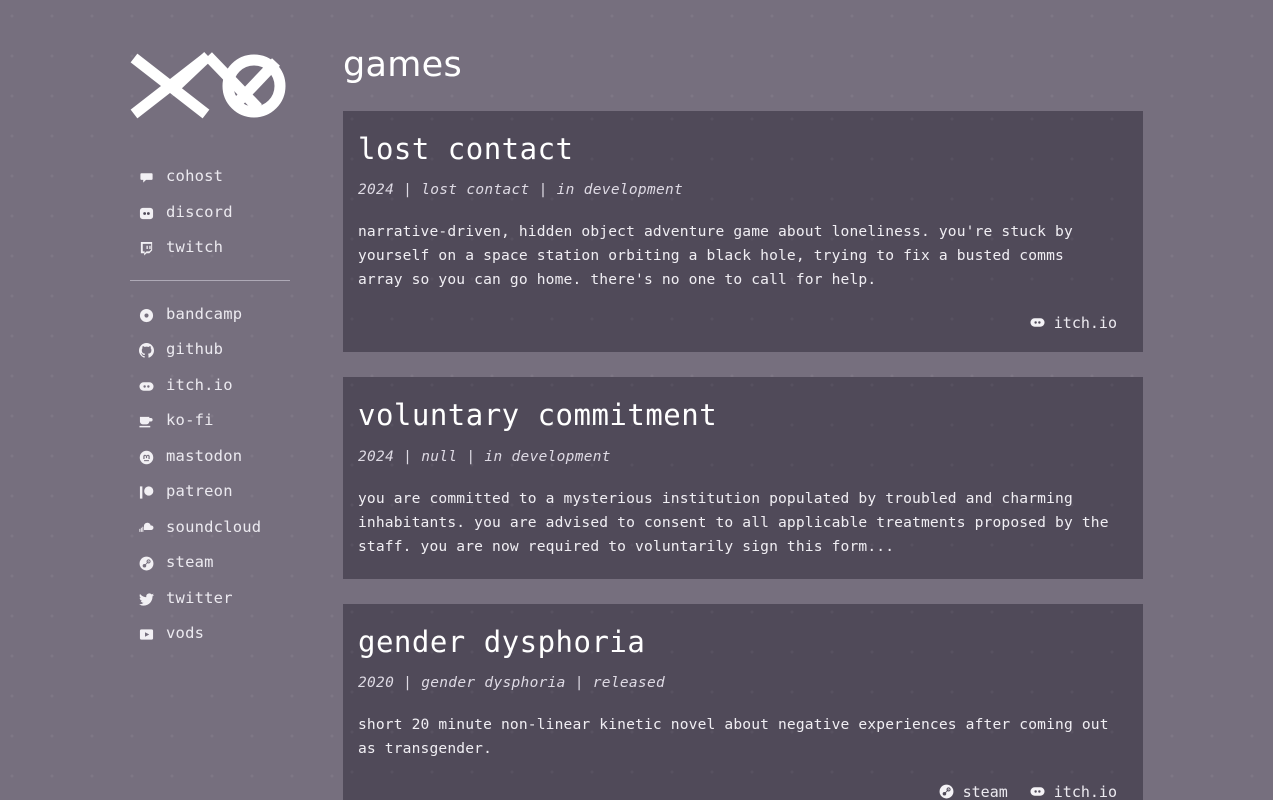 Image resolution: width=1273 pixels, height=800 pixels. Describe the element at coordinates (146, 492) in the screenshot. I see `patreon-icon` at that location.